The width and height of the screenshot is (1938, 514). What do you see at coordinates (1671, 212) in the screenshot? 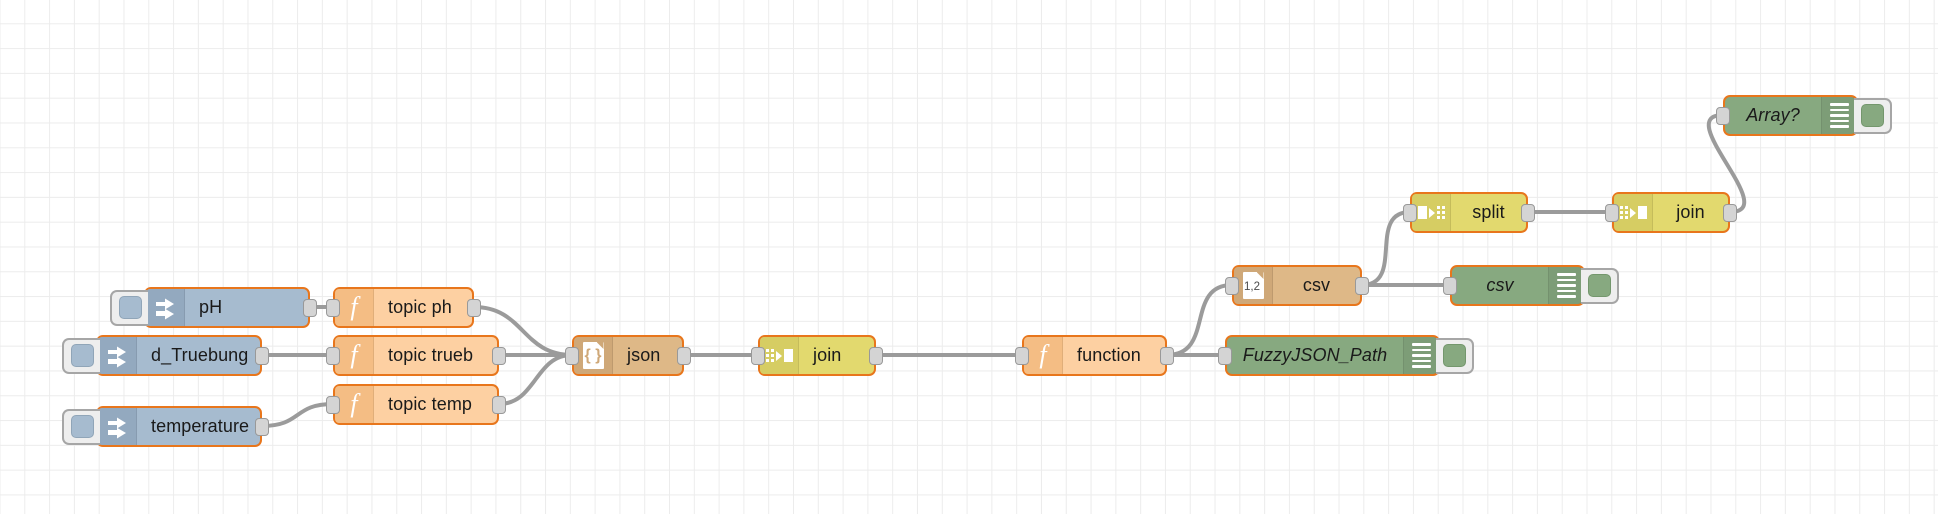
I see `node-join-2: join` at bounding box center [1671, 212].